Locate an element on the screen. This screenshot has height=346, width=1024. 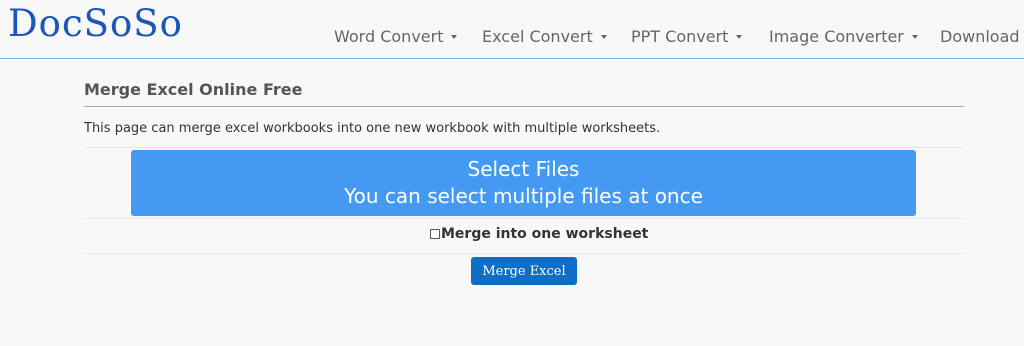
nav-item-label: Download is located at coordinates (980, 36).